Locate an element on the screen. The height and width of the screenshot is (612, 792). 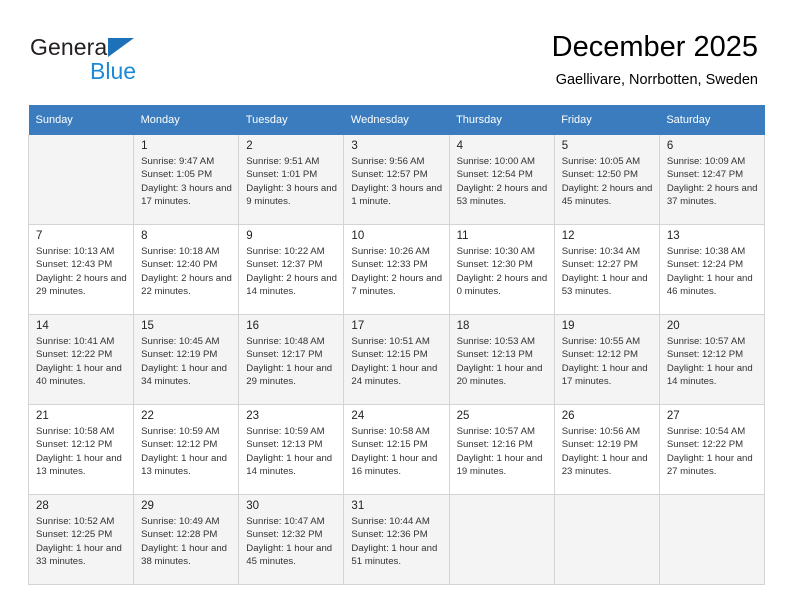
day-number: 5 is located at coordinates (565, 146).